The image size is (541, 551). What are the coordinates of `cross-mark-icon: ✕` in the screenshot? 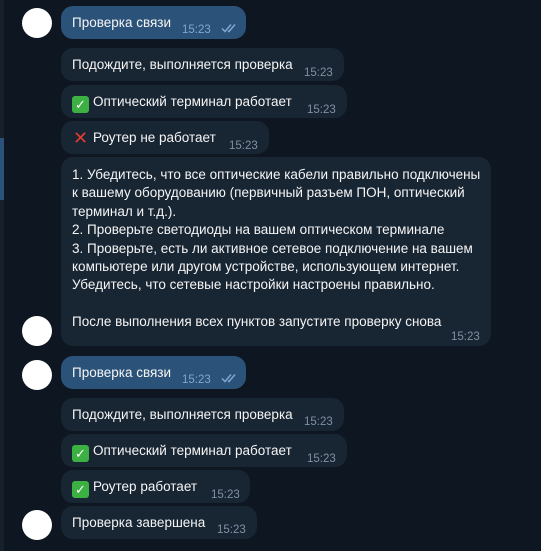 It's located at (80, 138).